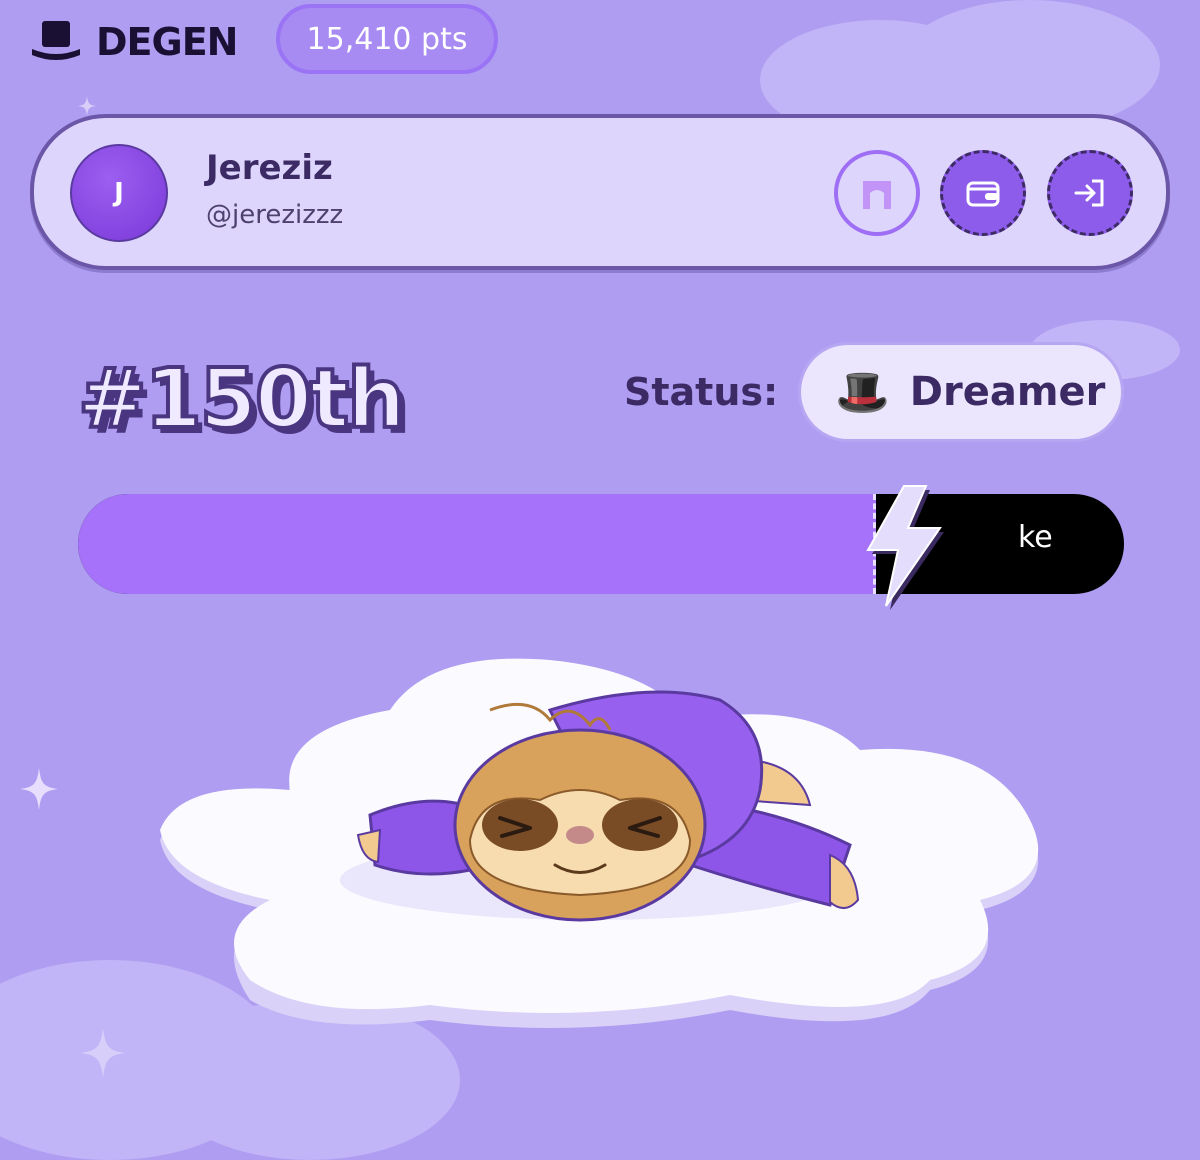 The height and width of the screenshot is (1160, 1200). I want to click on logout-button, so click(1090, 193).